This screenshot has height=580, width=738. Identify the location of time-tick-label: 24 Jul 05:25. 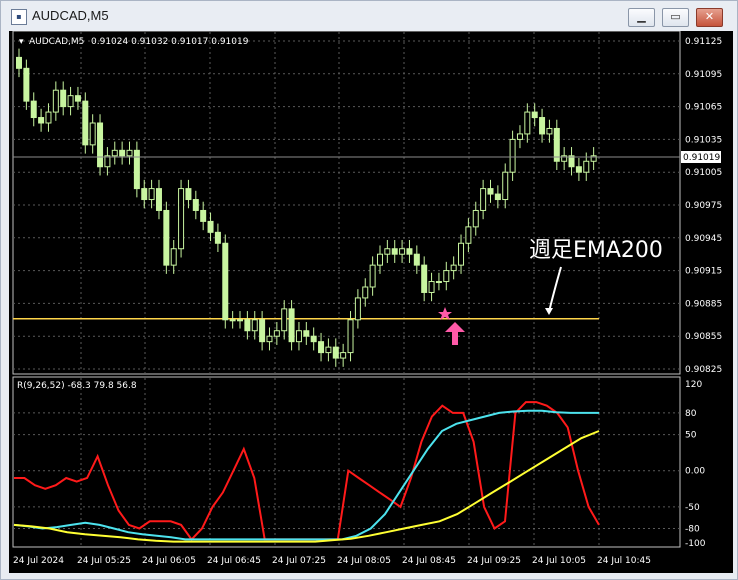
(104, 561).